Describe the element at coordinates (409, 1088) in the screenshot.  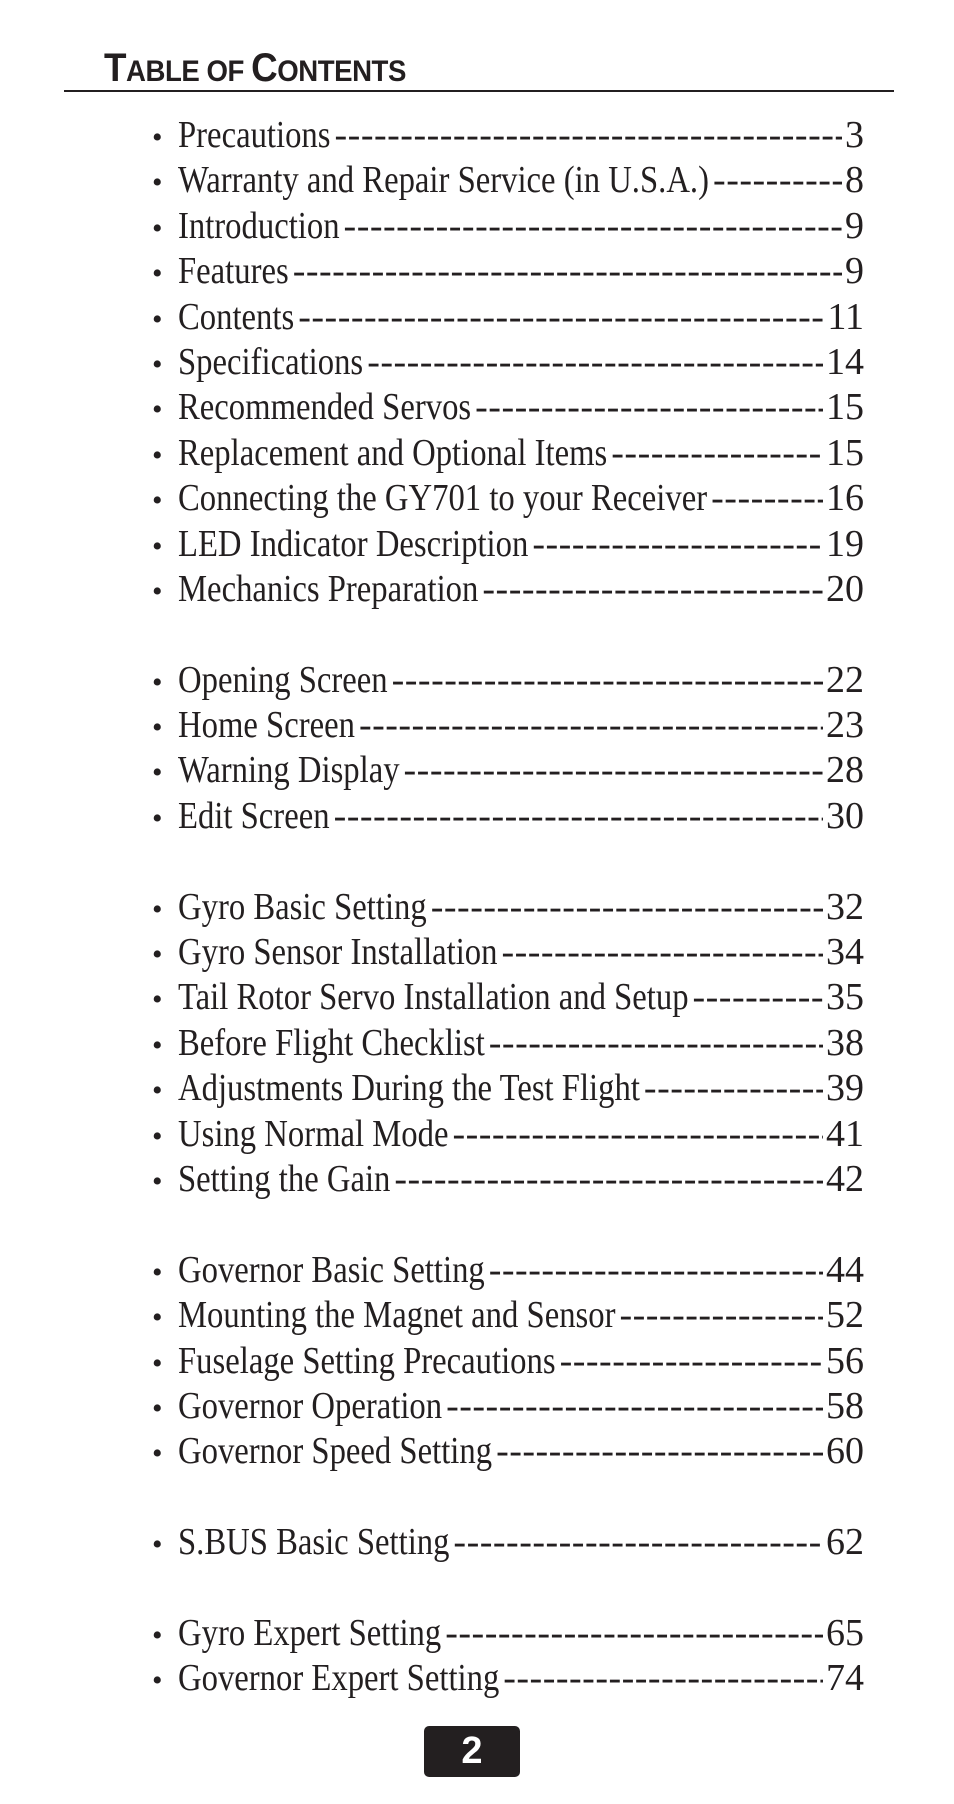
I see `toc-entry-title: Adjustments During the Test Flight` at that location.